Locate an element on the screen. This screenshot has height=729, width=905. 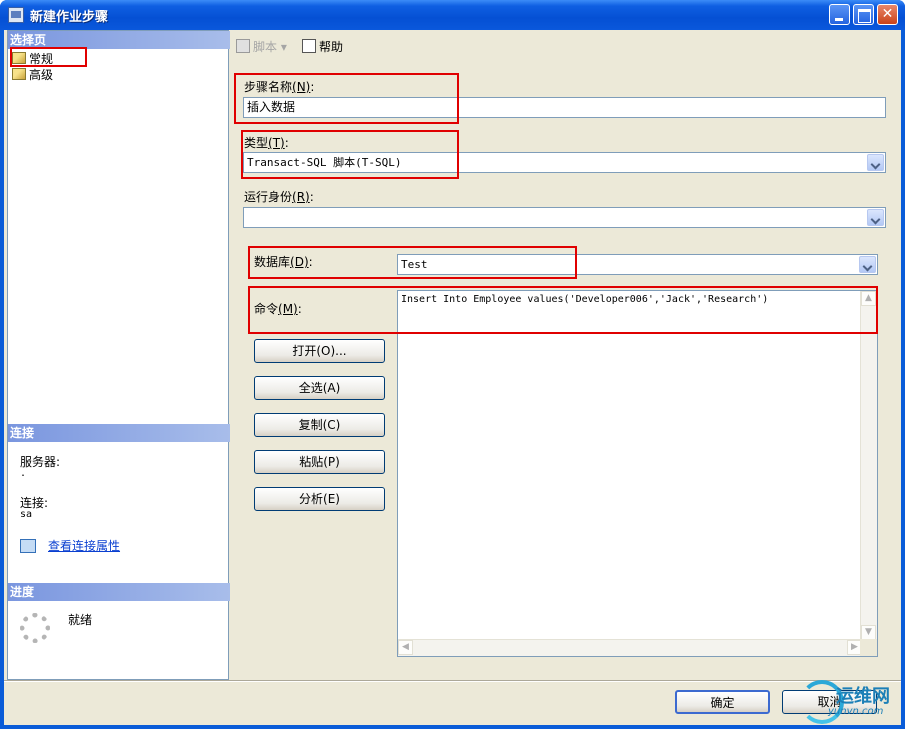
database-text: 数据库 is located at coordinates (272, 262).